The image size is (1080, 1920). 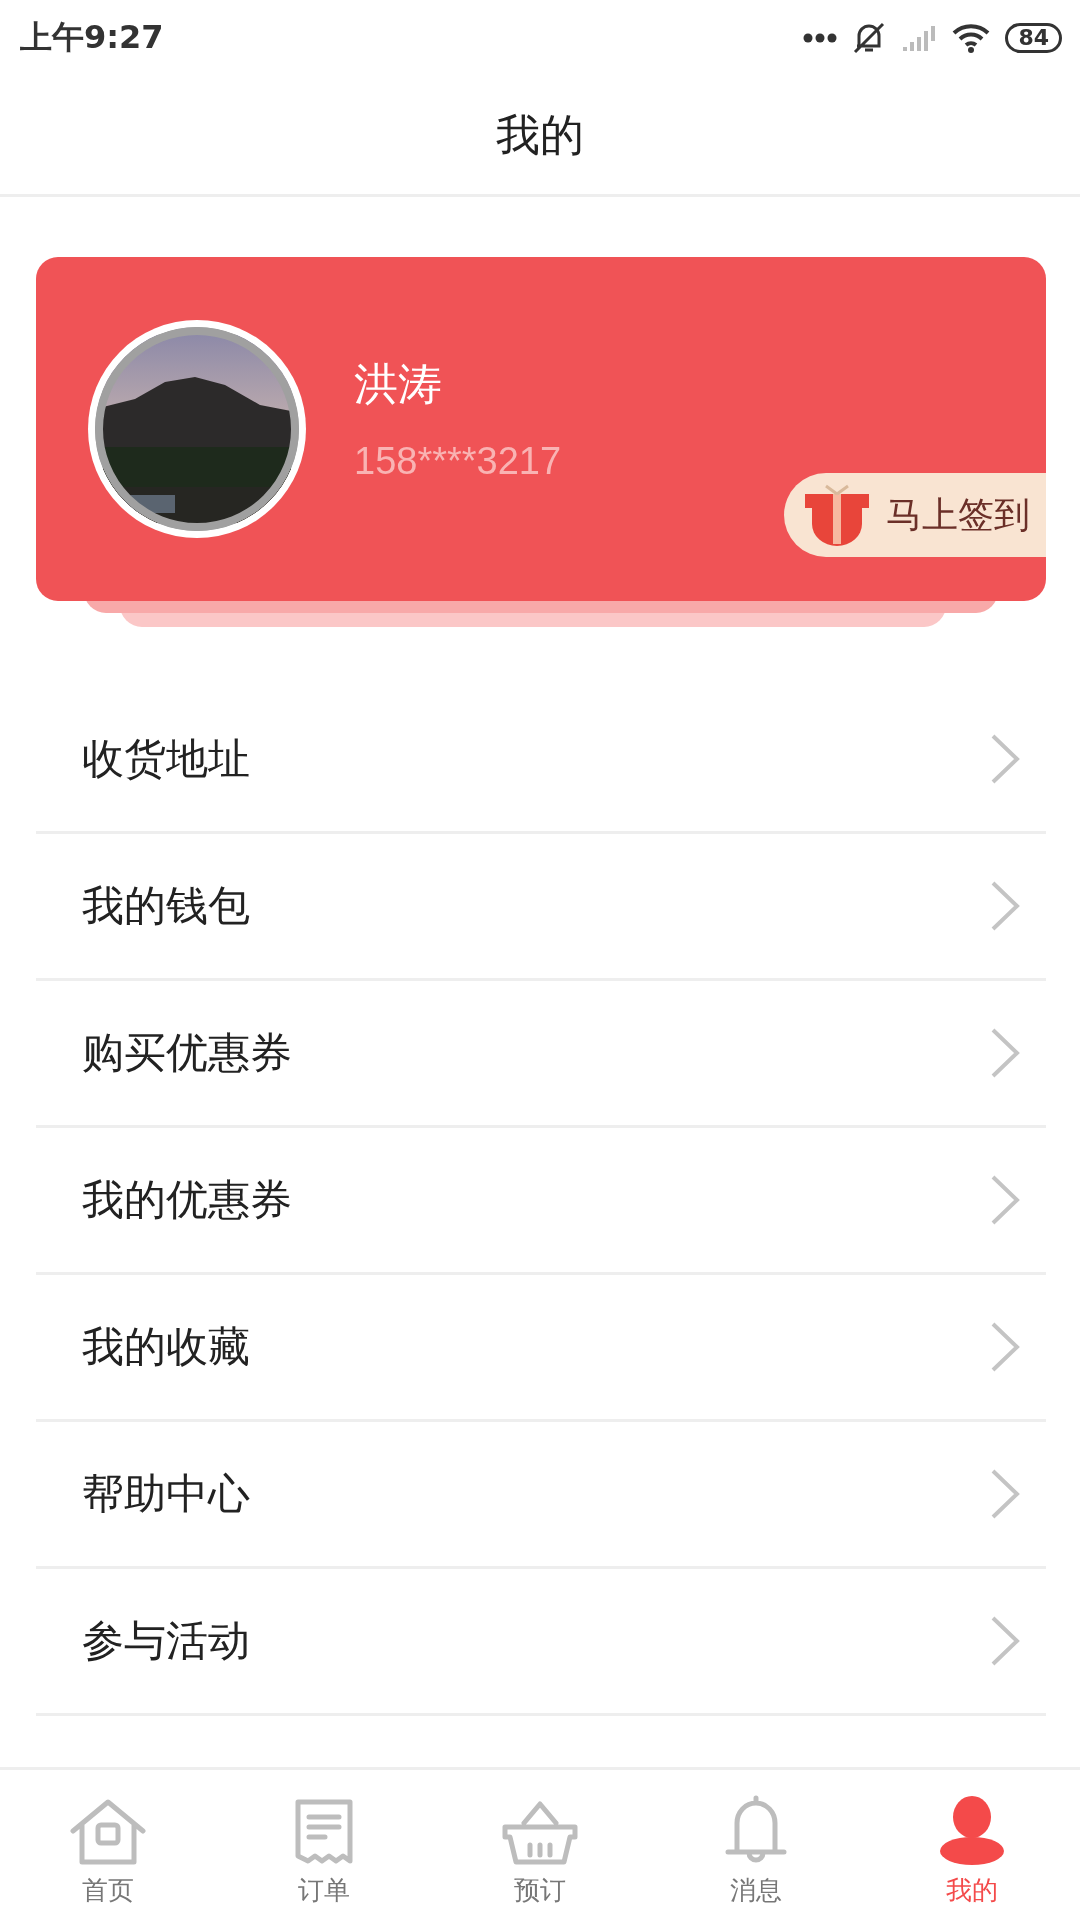 I want to click on status-time: 上午9:27, so click(x=92, y=37).